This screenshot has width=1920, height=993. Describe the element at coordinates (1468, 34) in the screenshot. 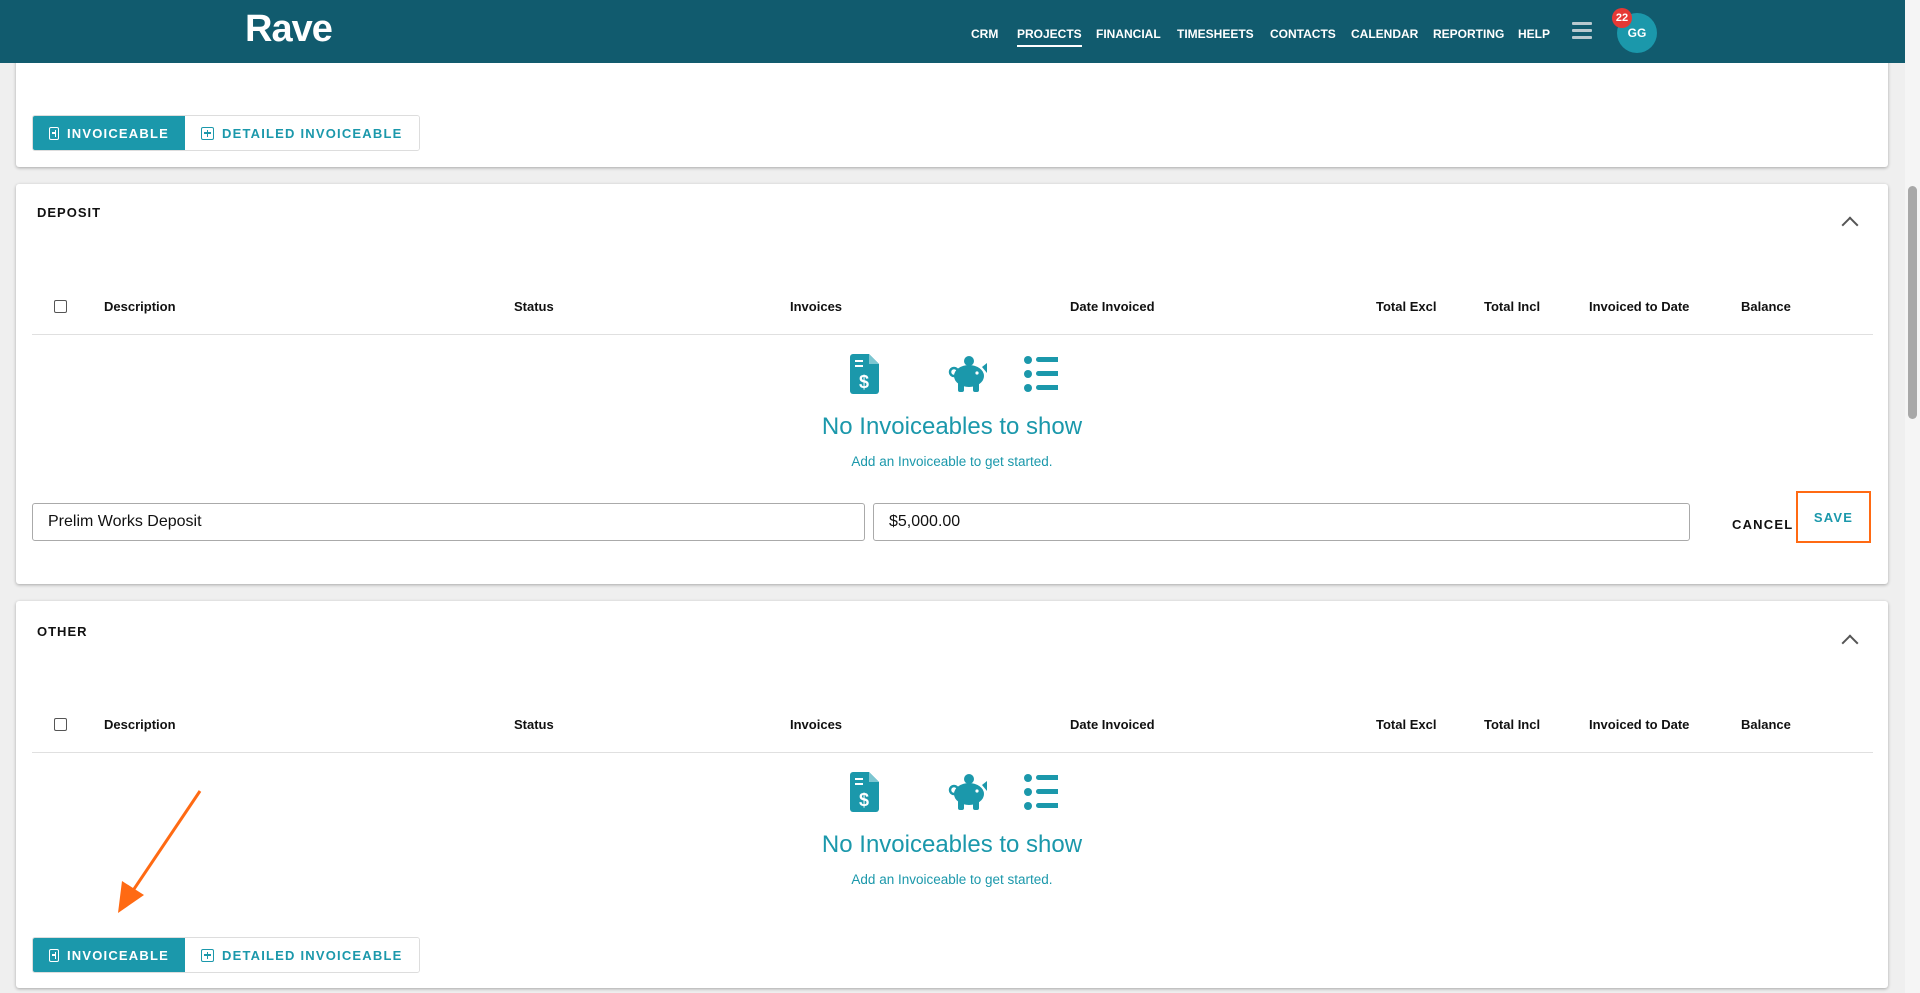

I see `nav-reporting: REPORTING` at that location.